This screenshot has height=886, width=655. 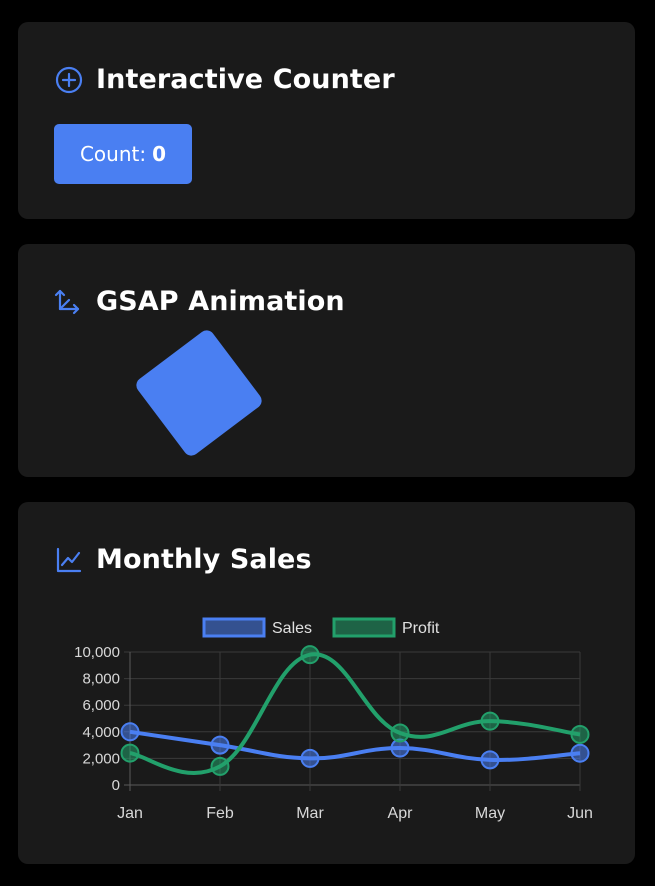 What do you see at coordinates (101, 732) in the screenshot?
I see `y-tick-label: 4,000` at bounding box center [101, 732].